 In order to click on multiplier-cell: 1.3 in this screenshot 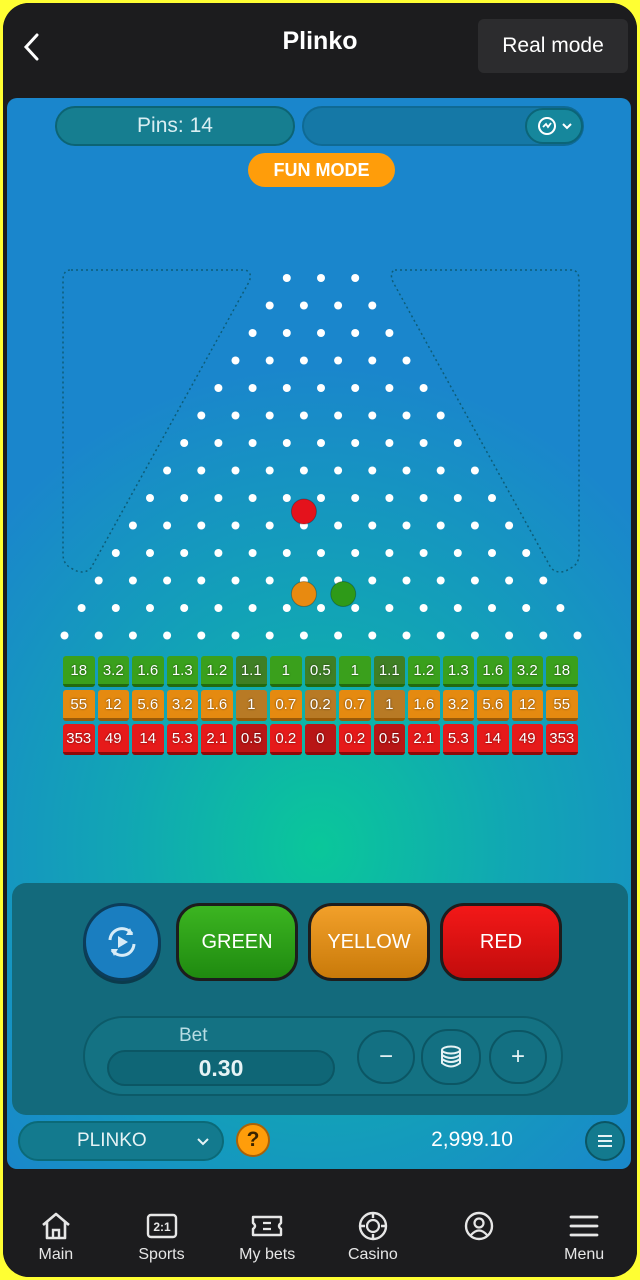, I will do `click(182, 671)`.